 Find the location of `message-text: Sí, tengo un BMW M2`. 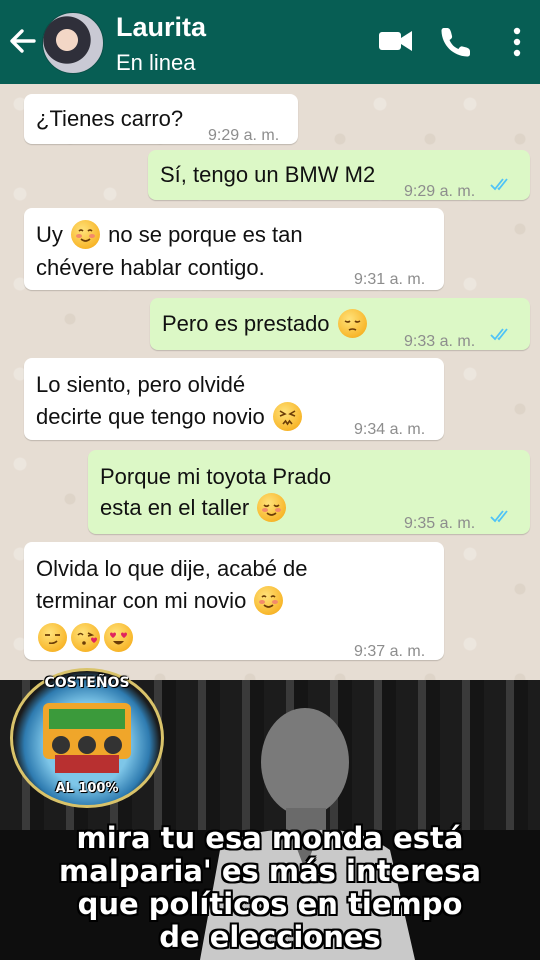

message-text: Sí, tengo un BMW M2 is located at coordinates (268, 174).